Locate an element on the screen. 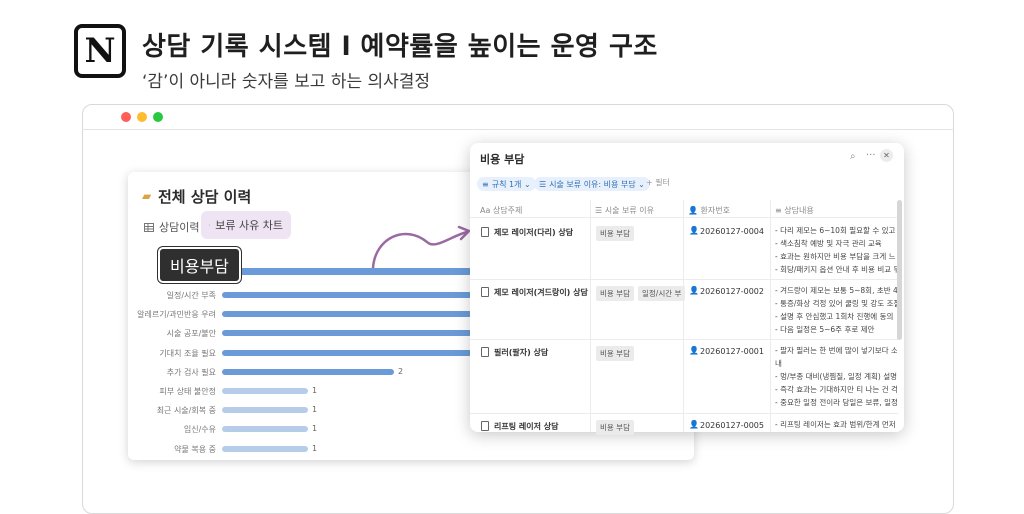  minimize-window-dot is located at coordinates (142, 117).